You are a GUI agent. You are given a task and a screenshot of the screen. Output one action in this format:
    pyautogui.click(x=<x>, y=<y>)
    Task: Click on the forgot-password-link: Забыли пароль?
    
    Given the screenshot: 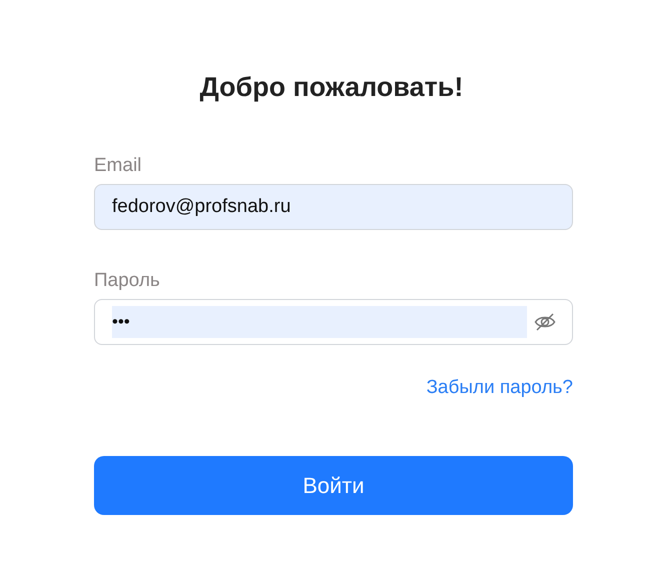 What is the action you would take?
    pyautogui.click(x=499, y=388)
    